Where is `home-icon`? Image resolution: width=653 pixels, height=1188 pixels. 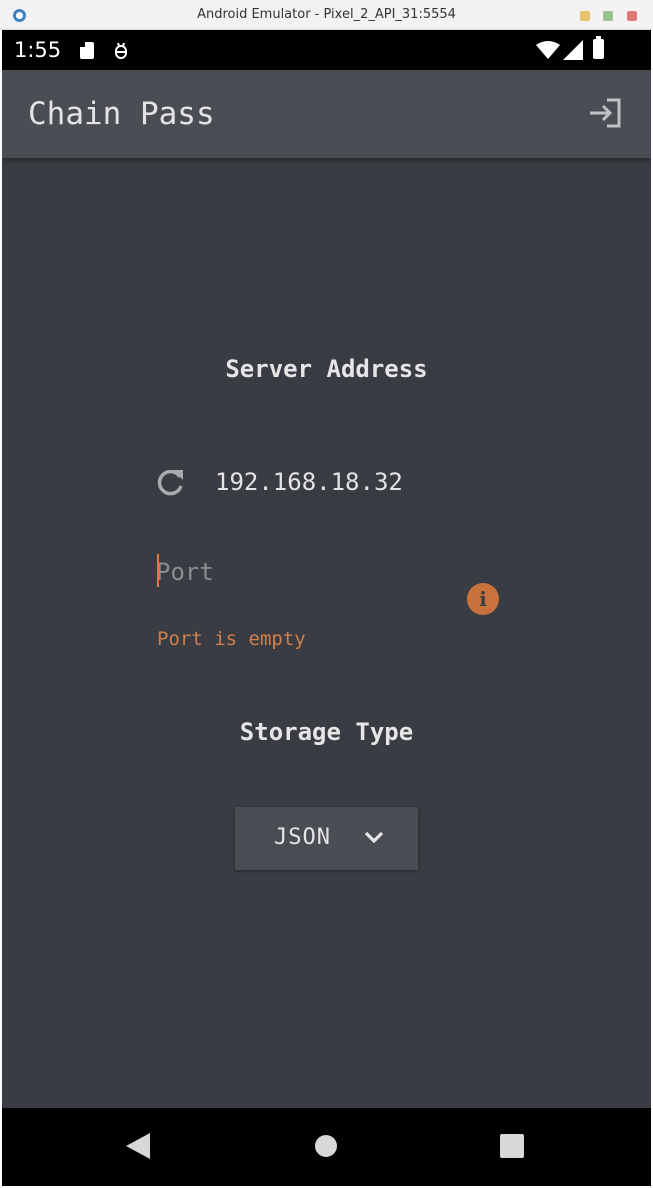
home-icon is located at coordinates (326, 1146).